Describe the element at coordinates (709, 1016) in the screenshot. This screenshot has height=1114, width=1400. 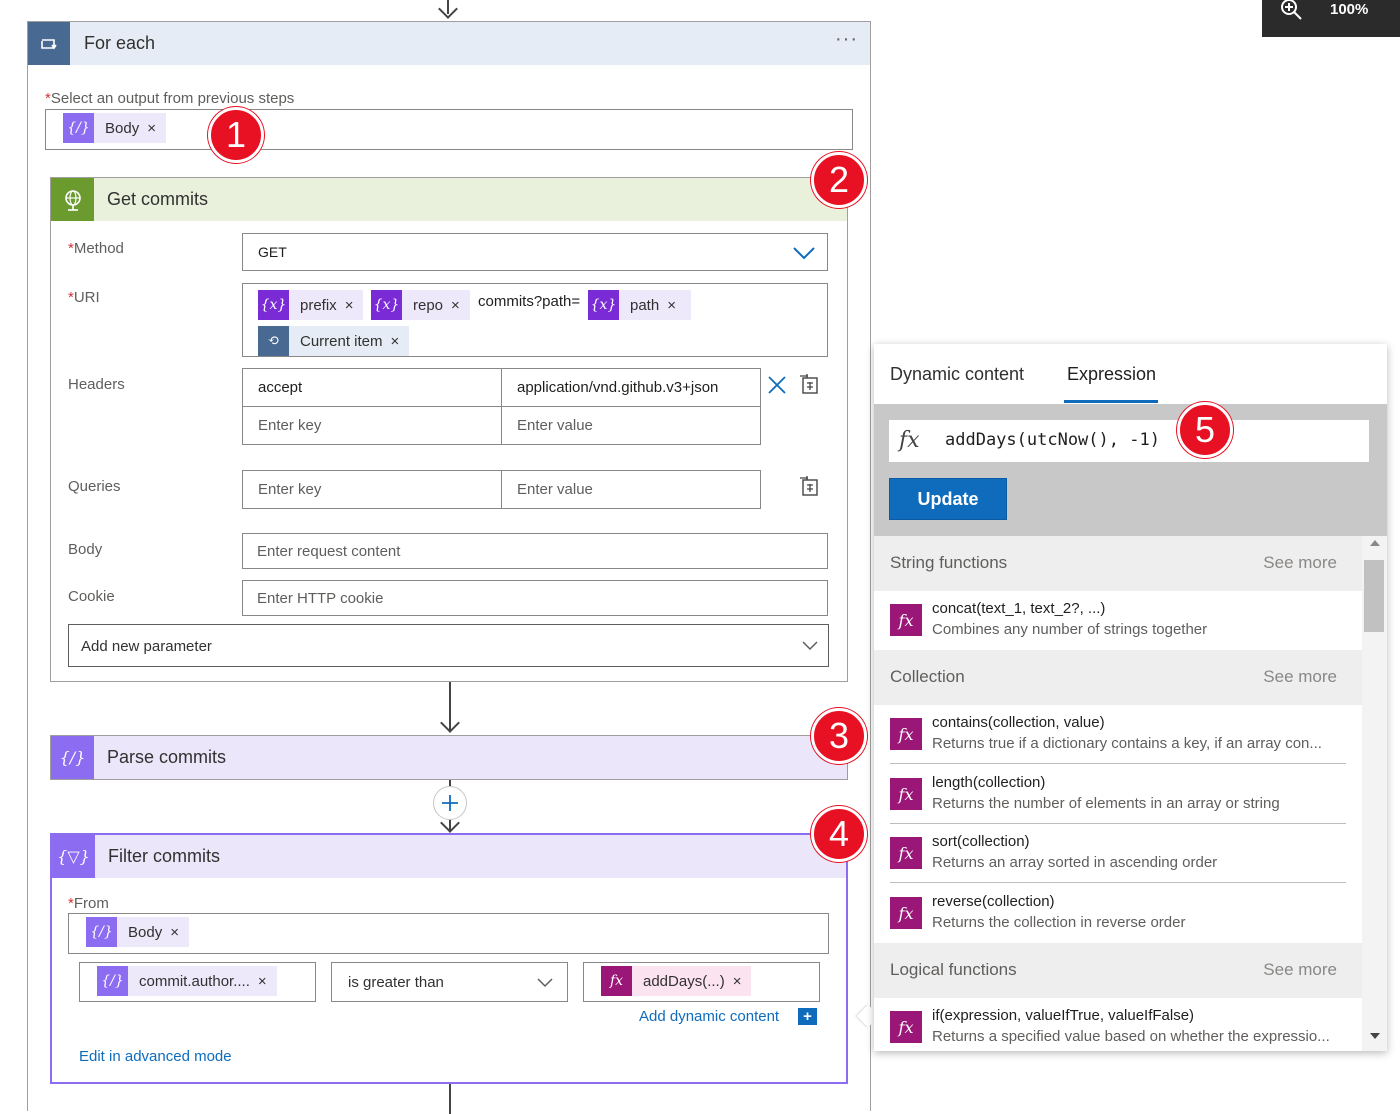
I see `add-dynamic-content-link: Add dynamic content` at that location.